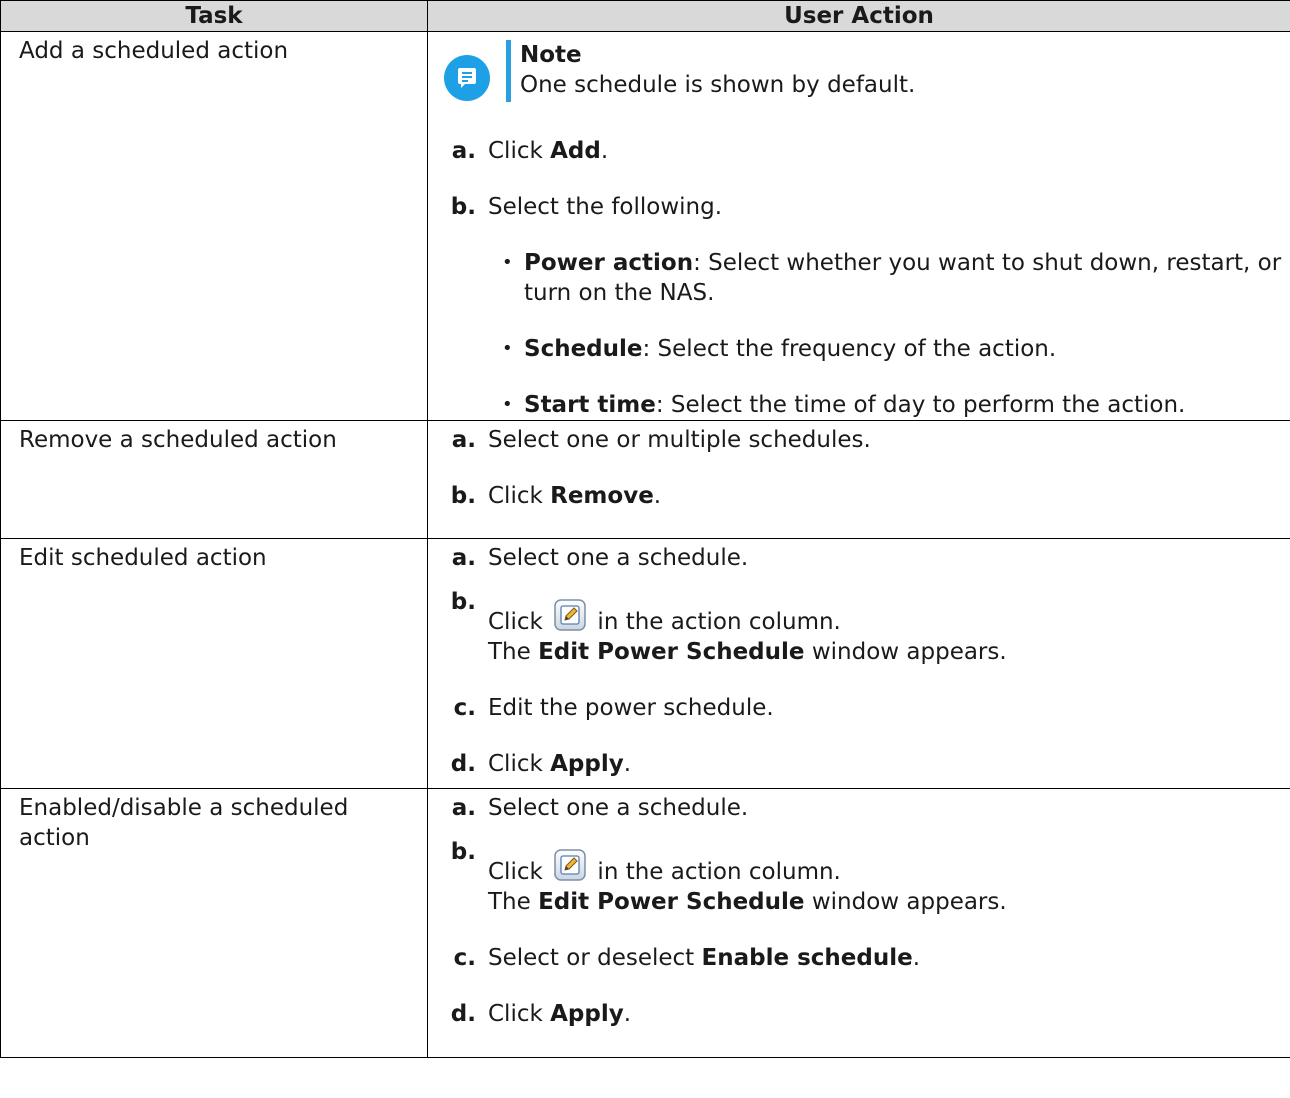 The image size is (1290, 1098). What do you see at coordinates (605, 207) in the screenshot?
I see `step-text: Select the following.` at bounding box center [605, 207].